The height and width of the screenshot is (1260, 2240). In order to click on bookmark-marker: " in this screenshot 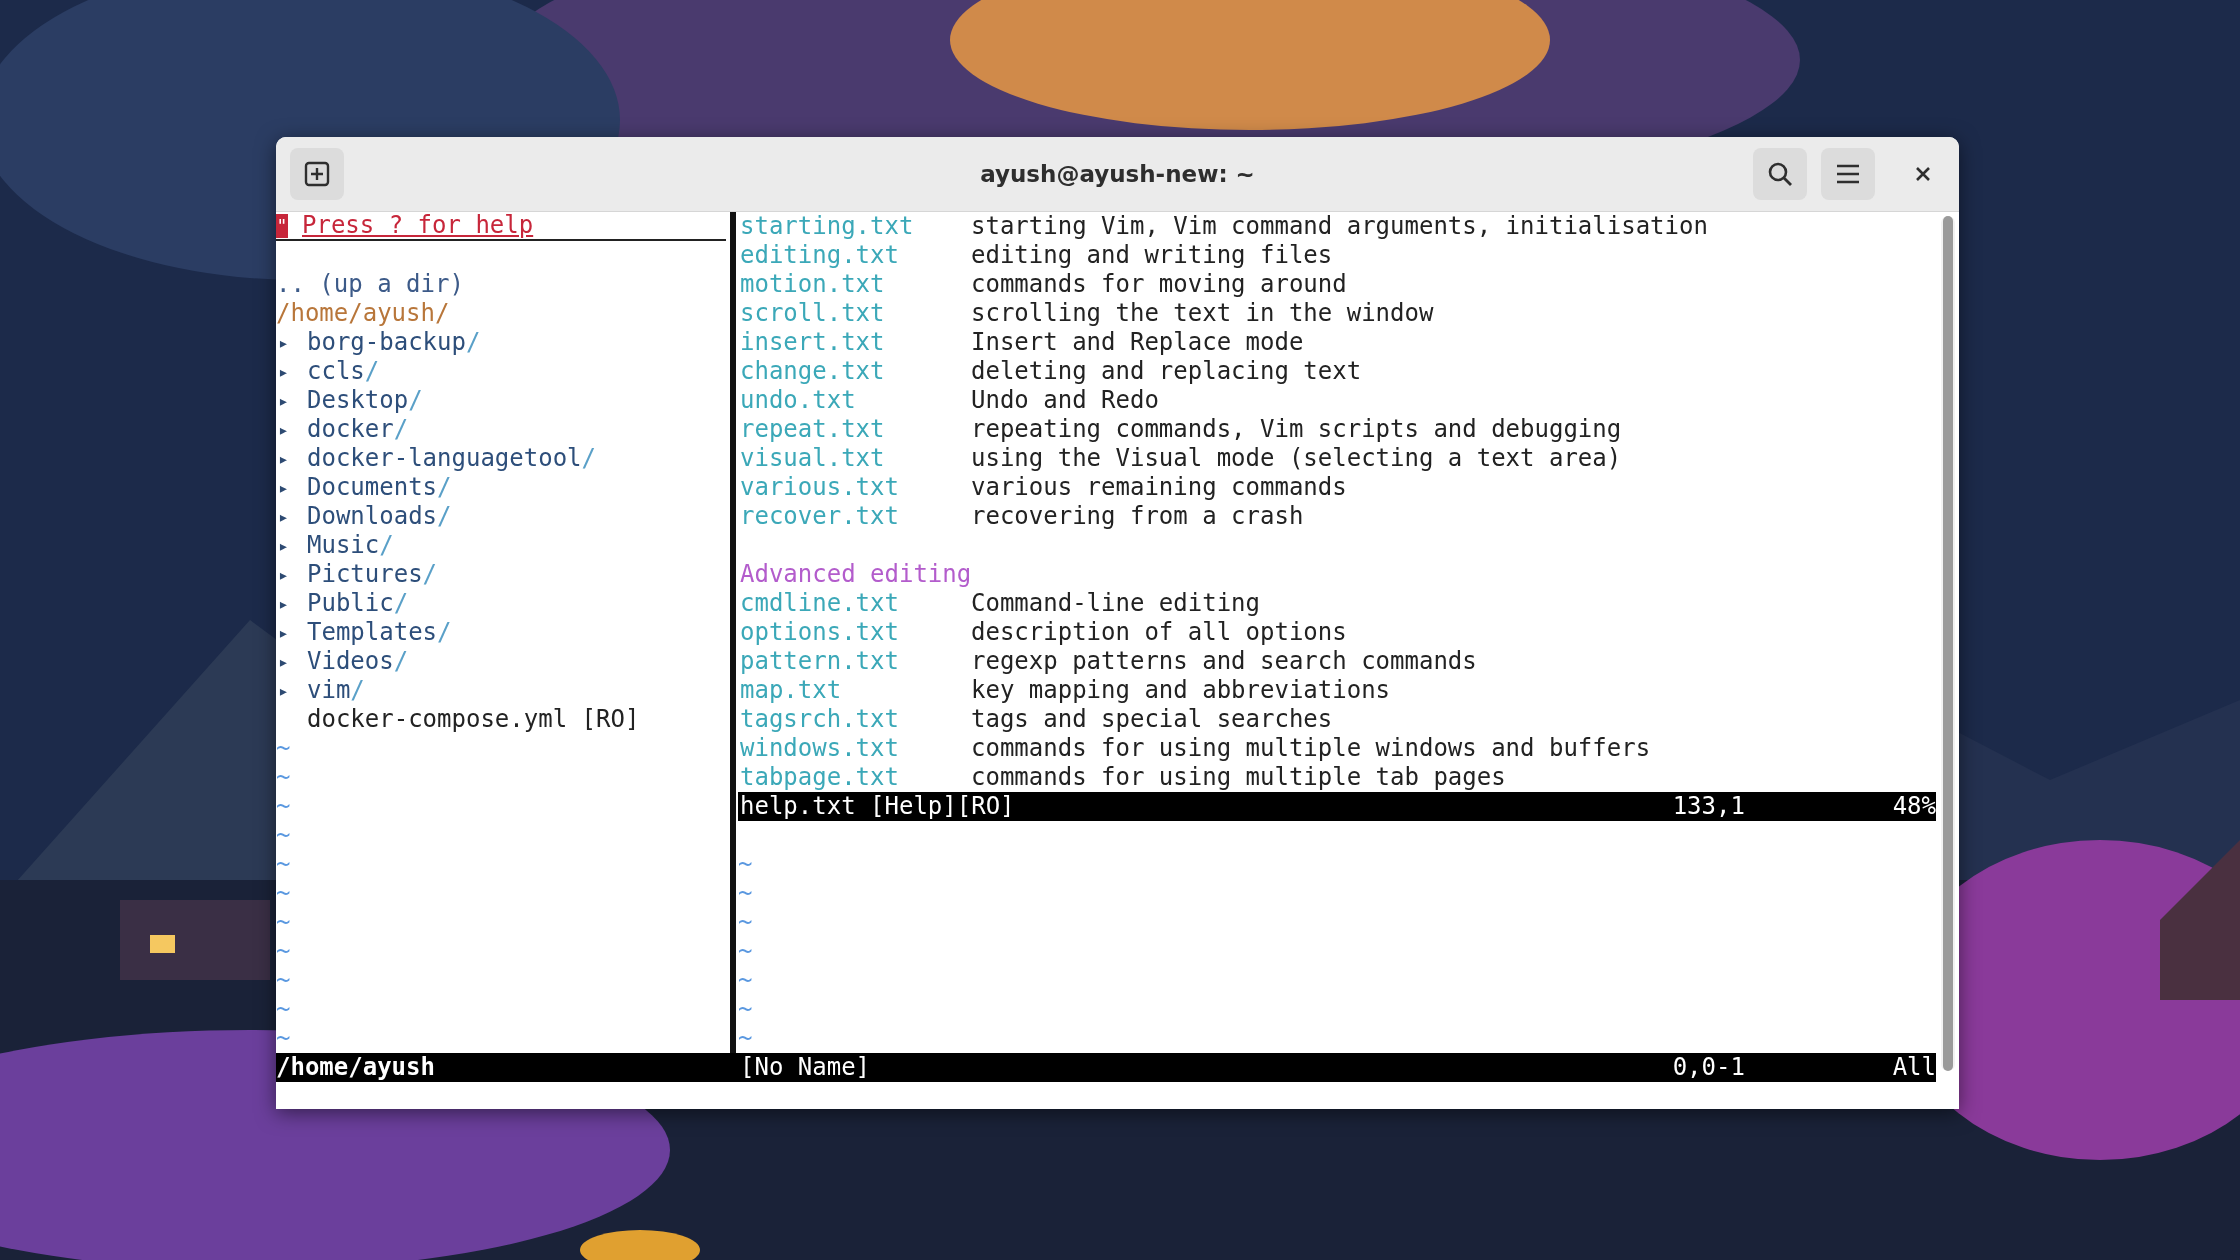, I will do `click(282, 225)`.